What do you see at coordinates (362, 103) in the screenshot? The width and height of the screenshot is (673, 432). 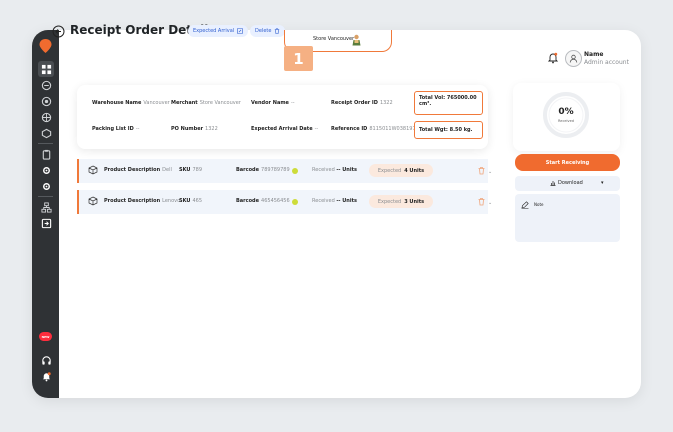 I see `receipt-order-id-field: Receipt Order ID 1322` at bounding box center [362, 103].